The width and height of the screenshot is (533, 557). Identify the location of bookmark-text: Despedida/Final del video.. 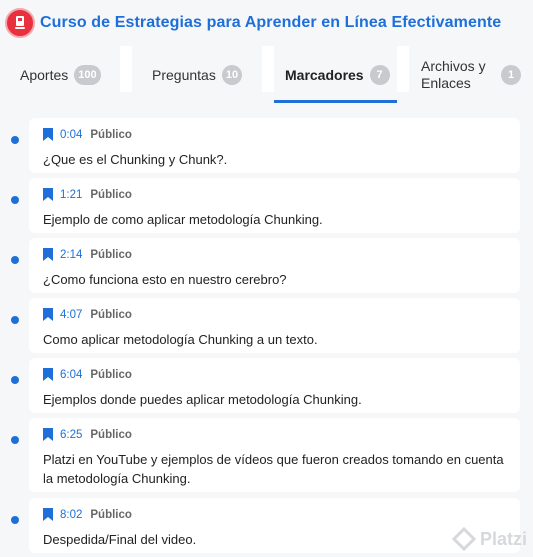
(120, 539).